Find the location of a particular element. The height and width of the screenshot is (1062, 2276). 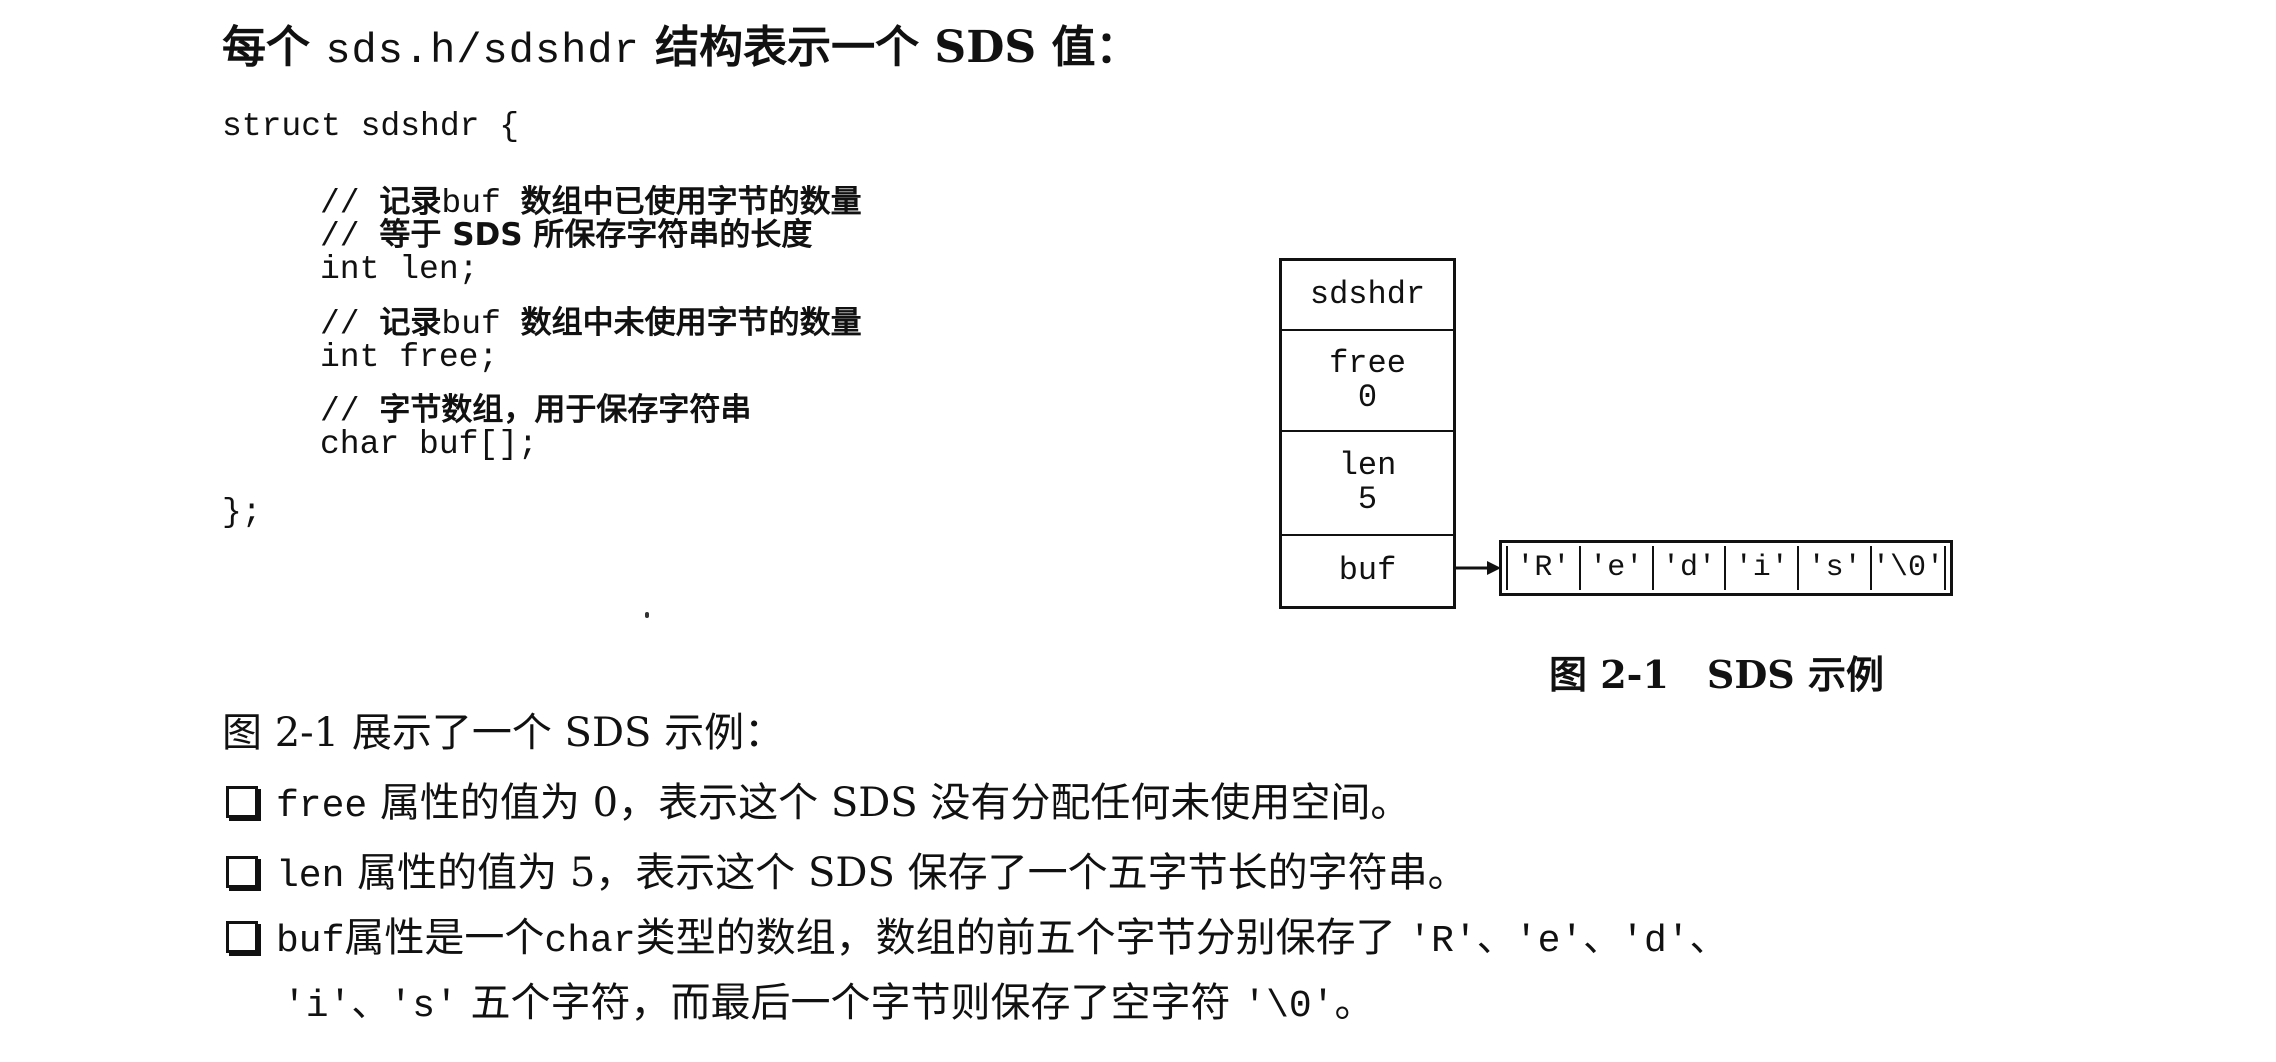

inline-code: 'i'、's' is located at coordinates (370, 1006).